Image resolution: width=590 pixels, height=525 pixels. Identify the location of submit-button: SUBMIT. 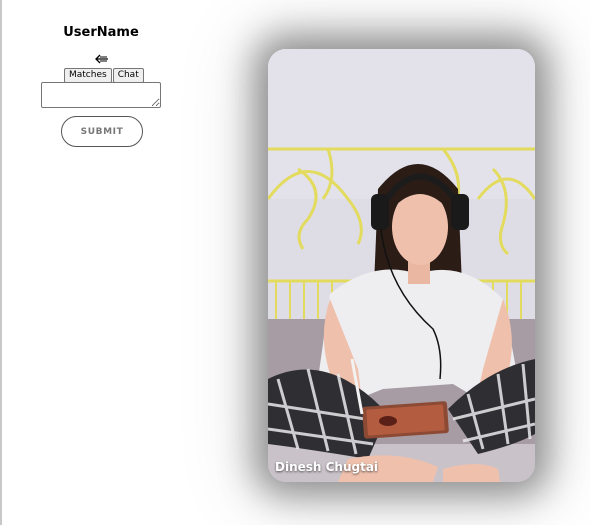
(102, 131).